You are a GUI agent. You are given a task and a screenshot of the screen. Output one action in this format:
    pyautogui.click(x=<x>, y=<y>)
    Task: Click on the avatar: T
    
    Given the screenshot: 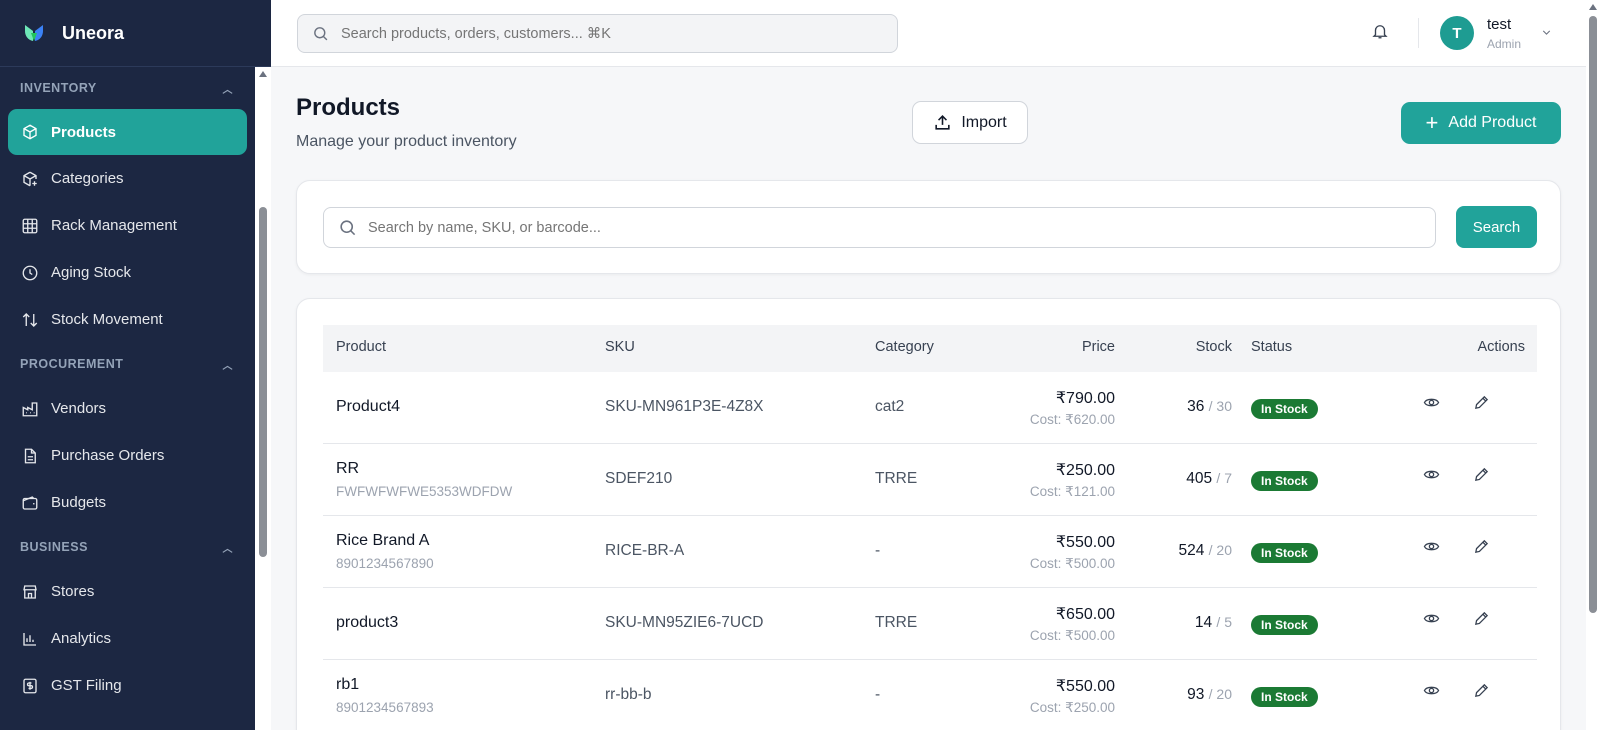 What is the action you would take?
    pyautogui.click(x=1457, y=33)
    